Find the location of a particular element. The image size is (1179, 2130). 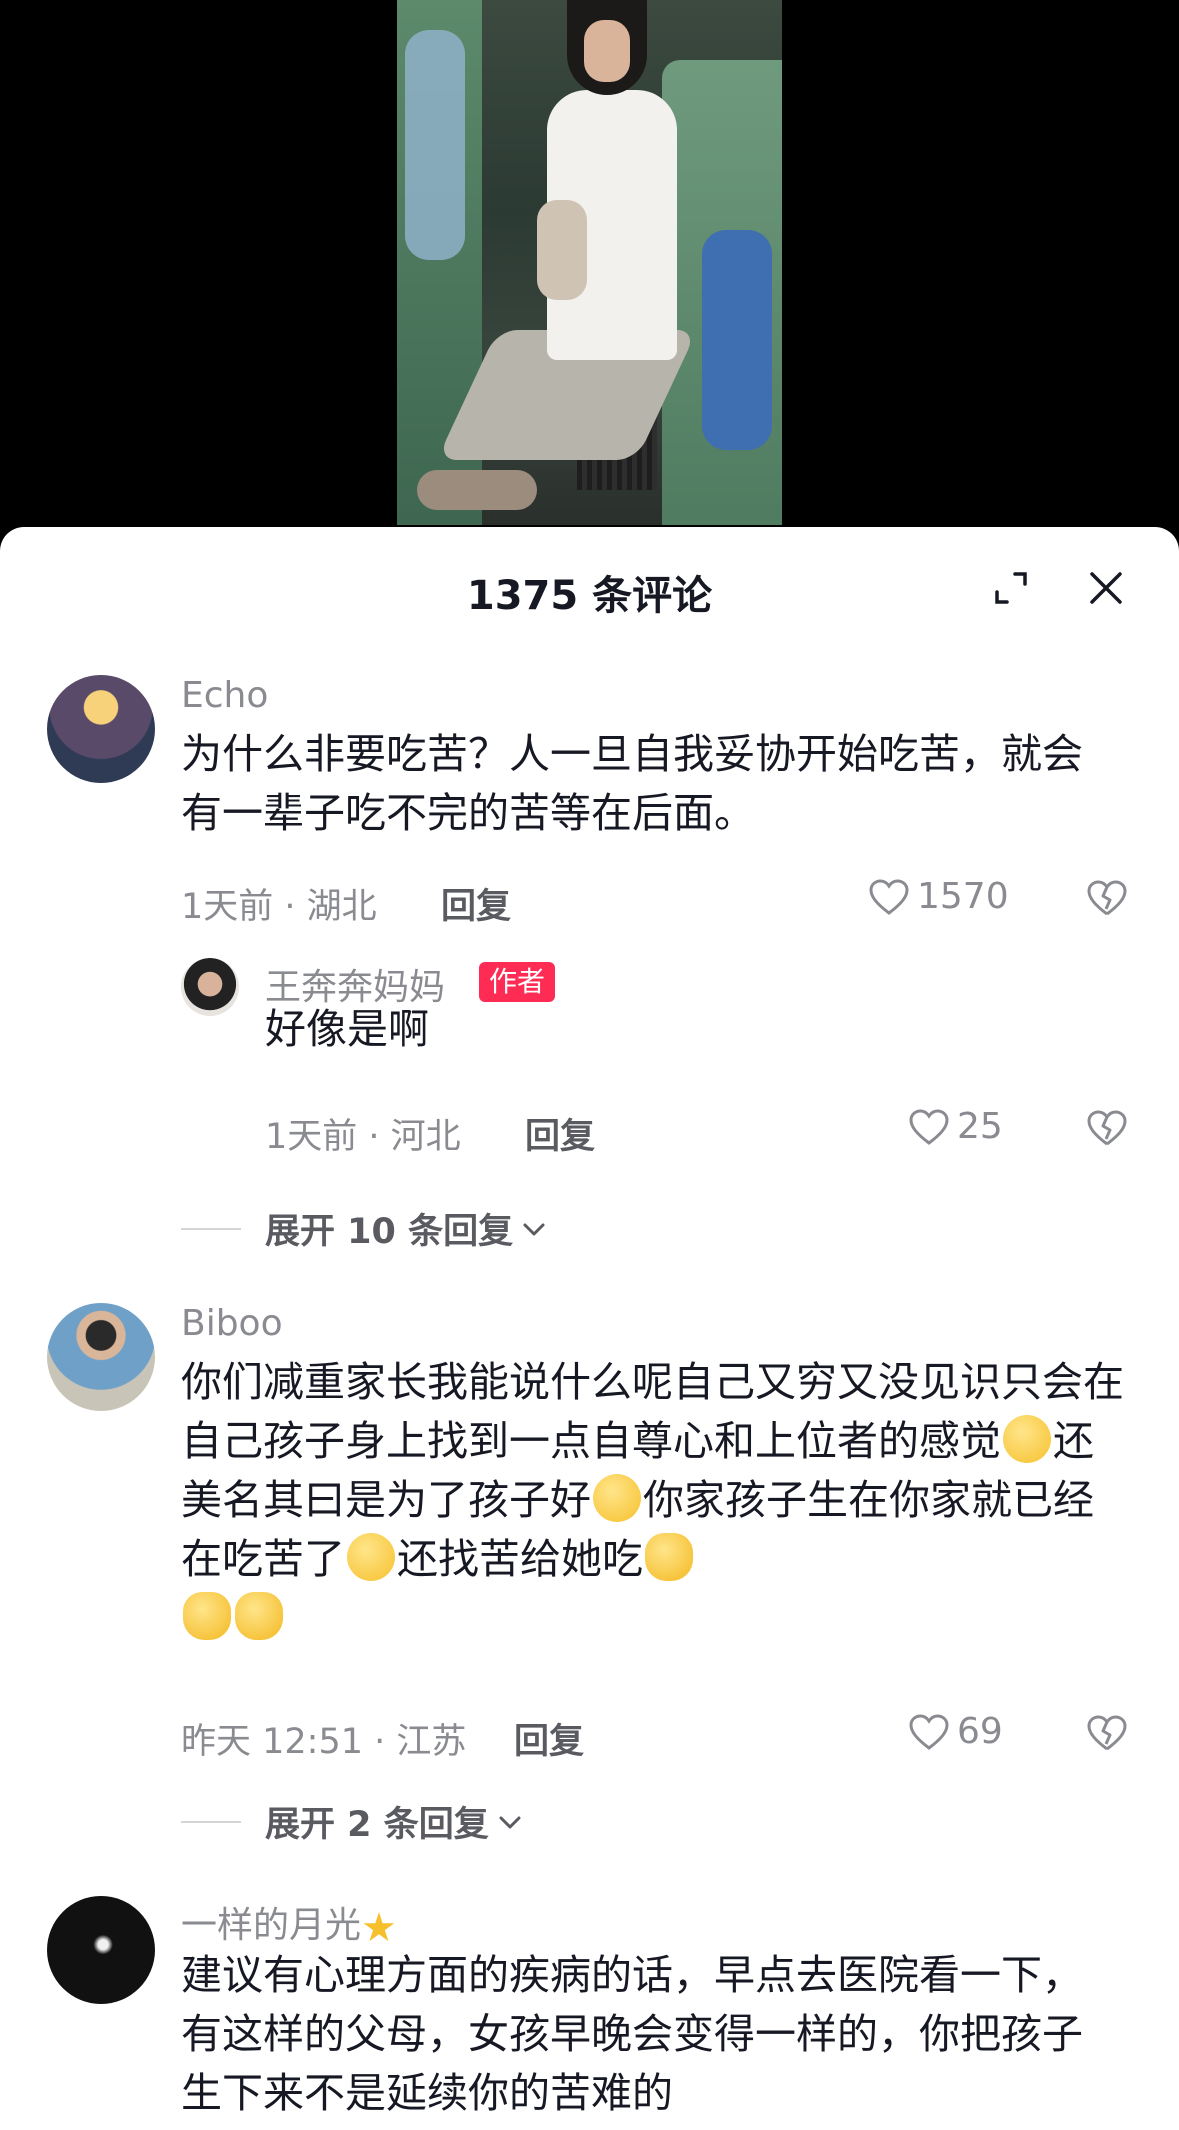

close-icon is located at coordinates (1106, 588).